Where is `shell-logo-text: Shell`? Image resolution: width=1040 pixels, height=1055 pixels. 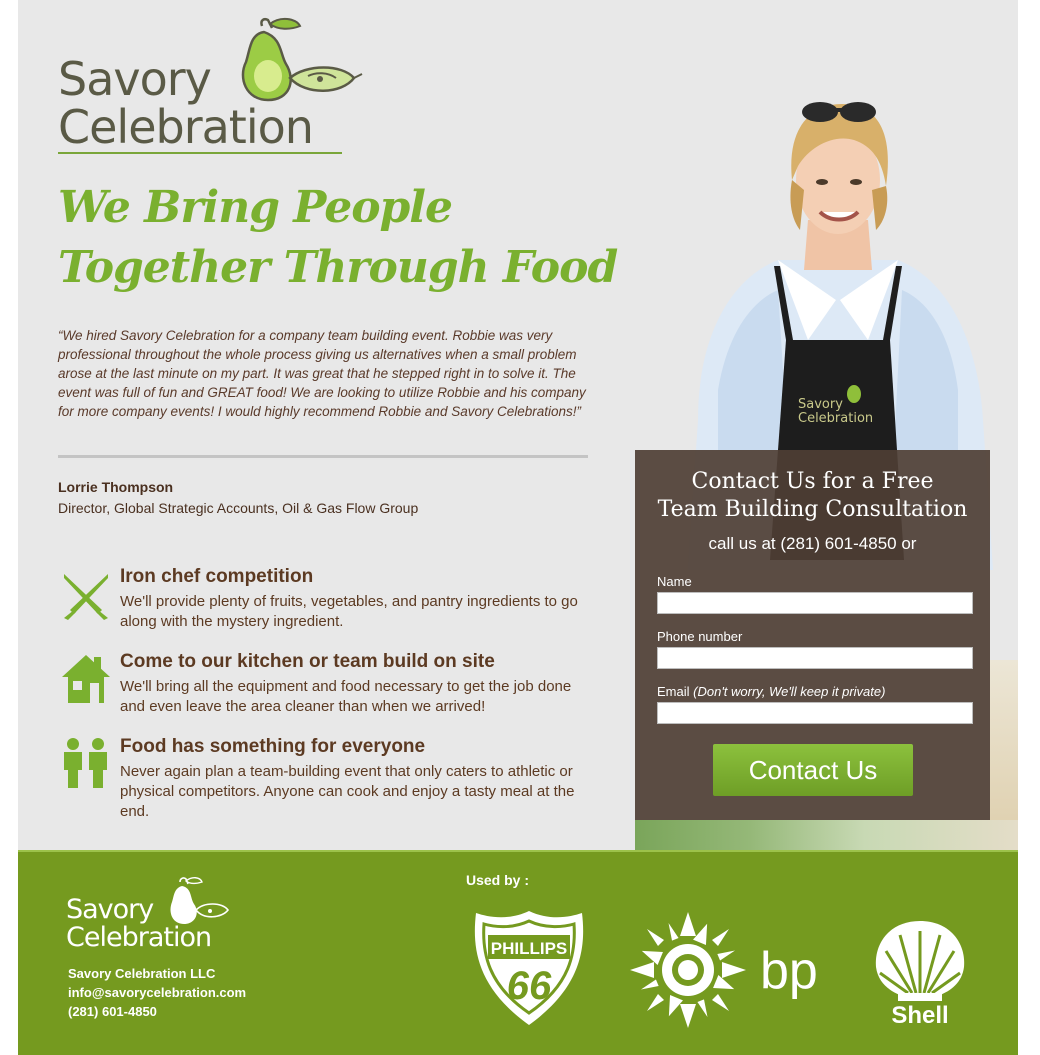 shell-logo-text: Shell is located at coordinates (919, 1014).